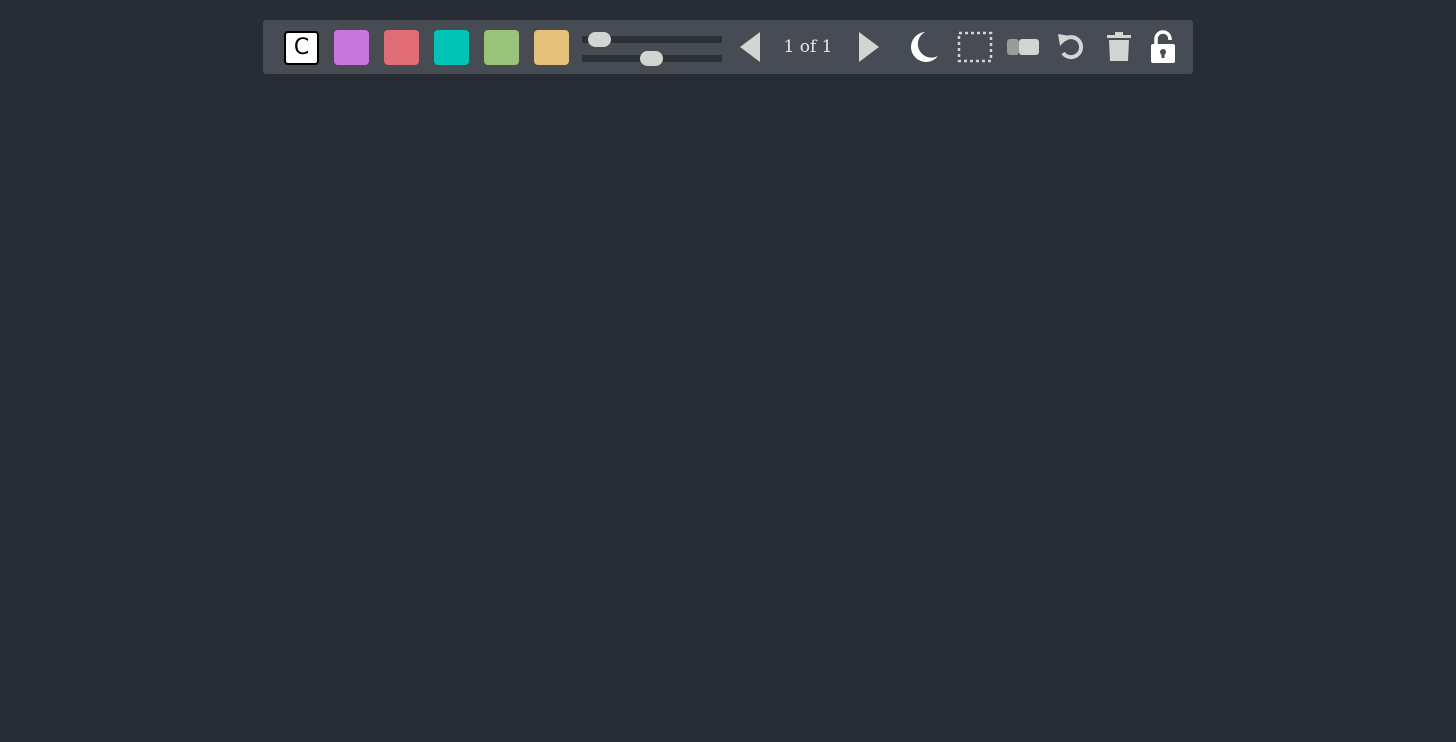  I want to click on opacity-slider, so click(652, 58).